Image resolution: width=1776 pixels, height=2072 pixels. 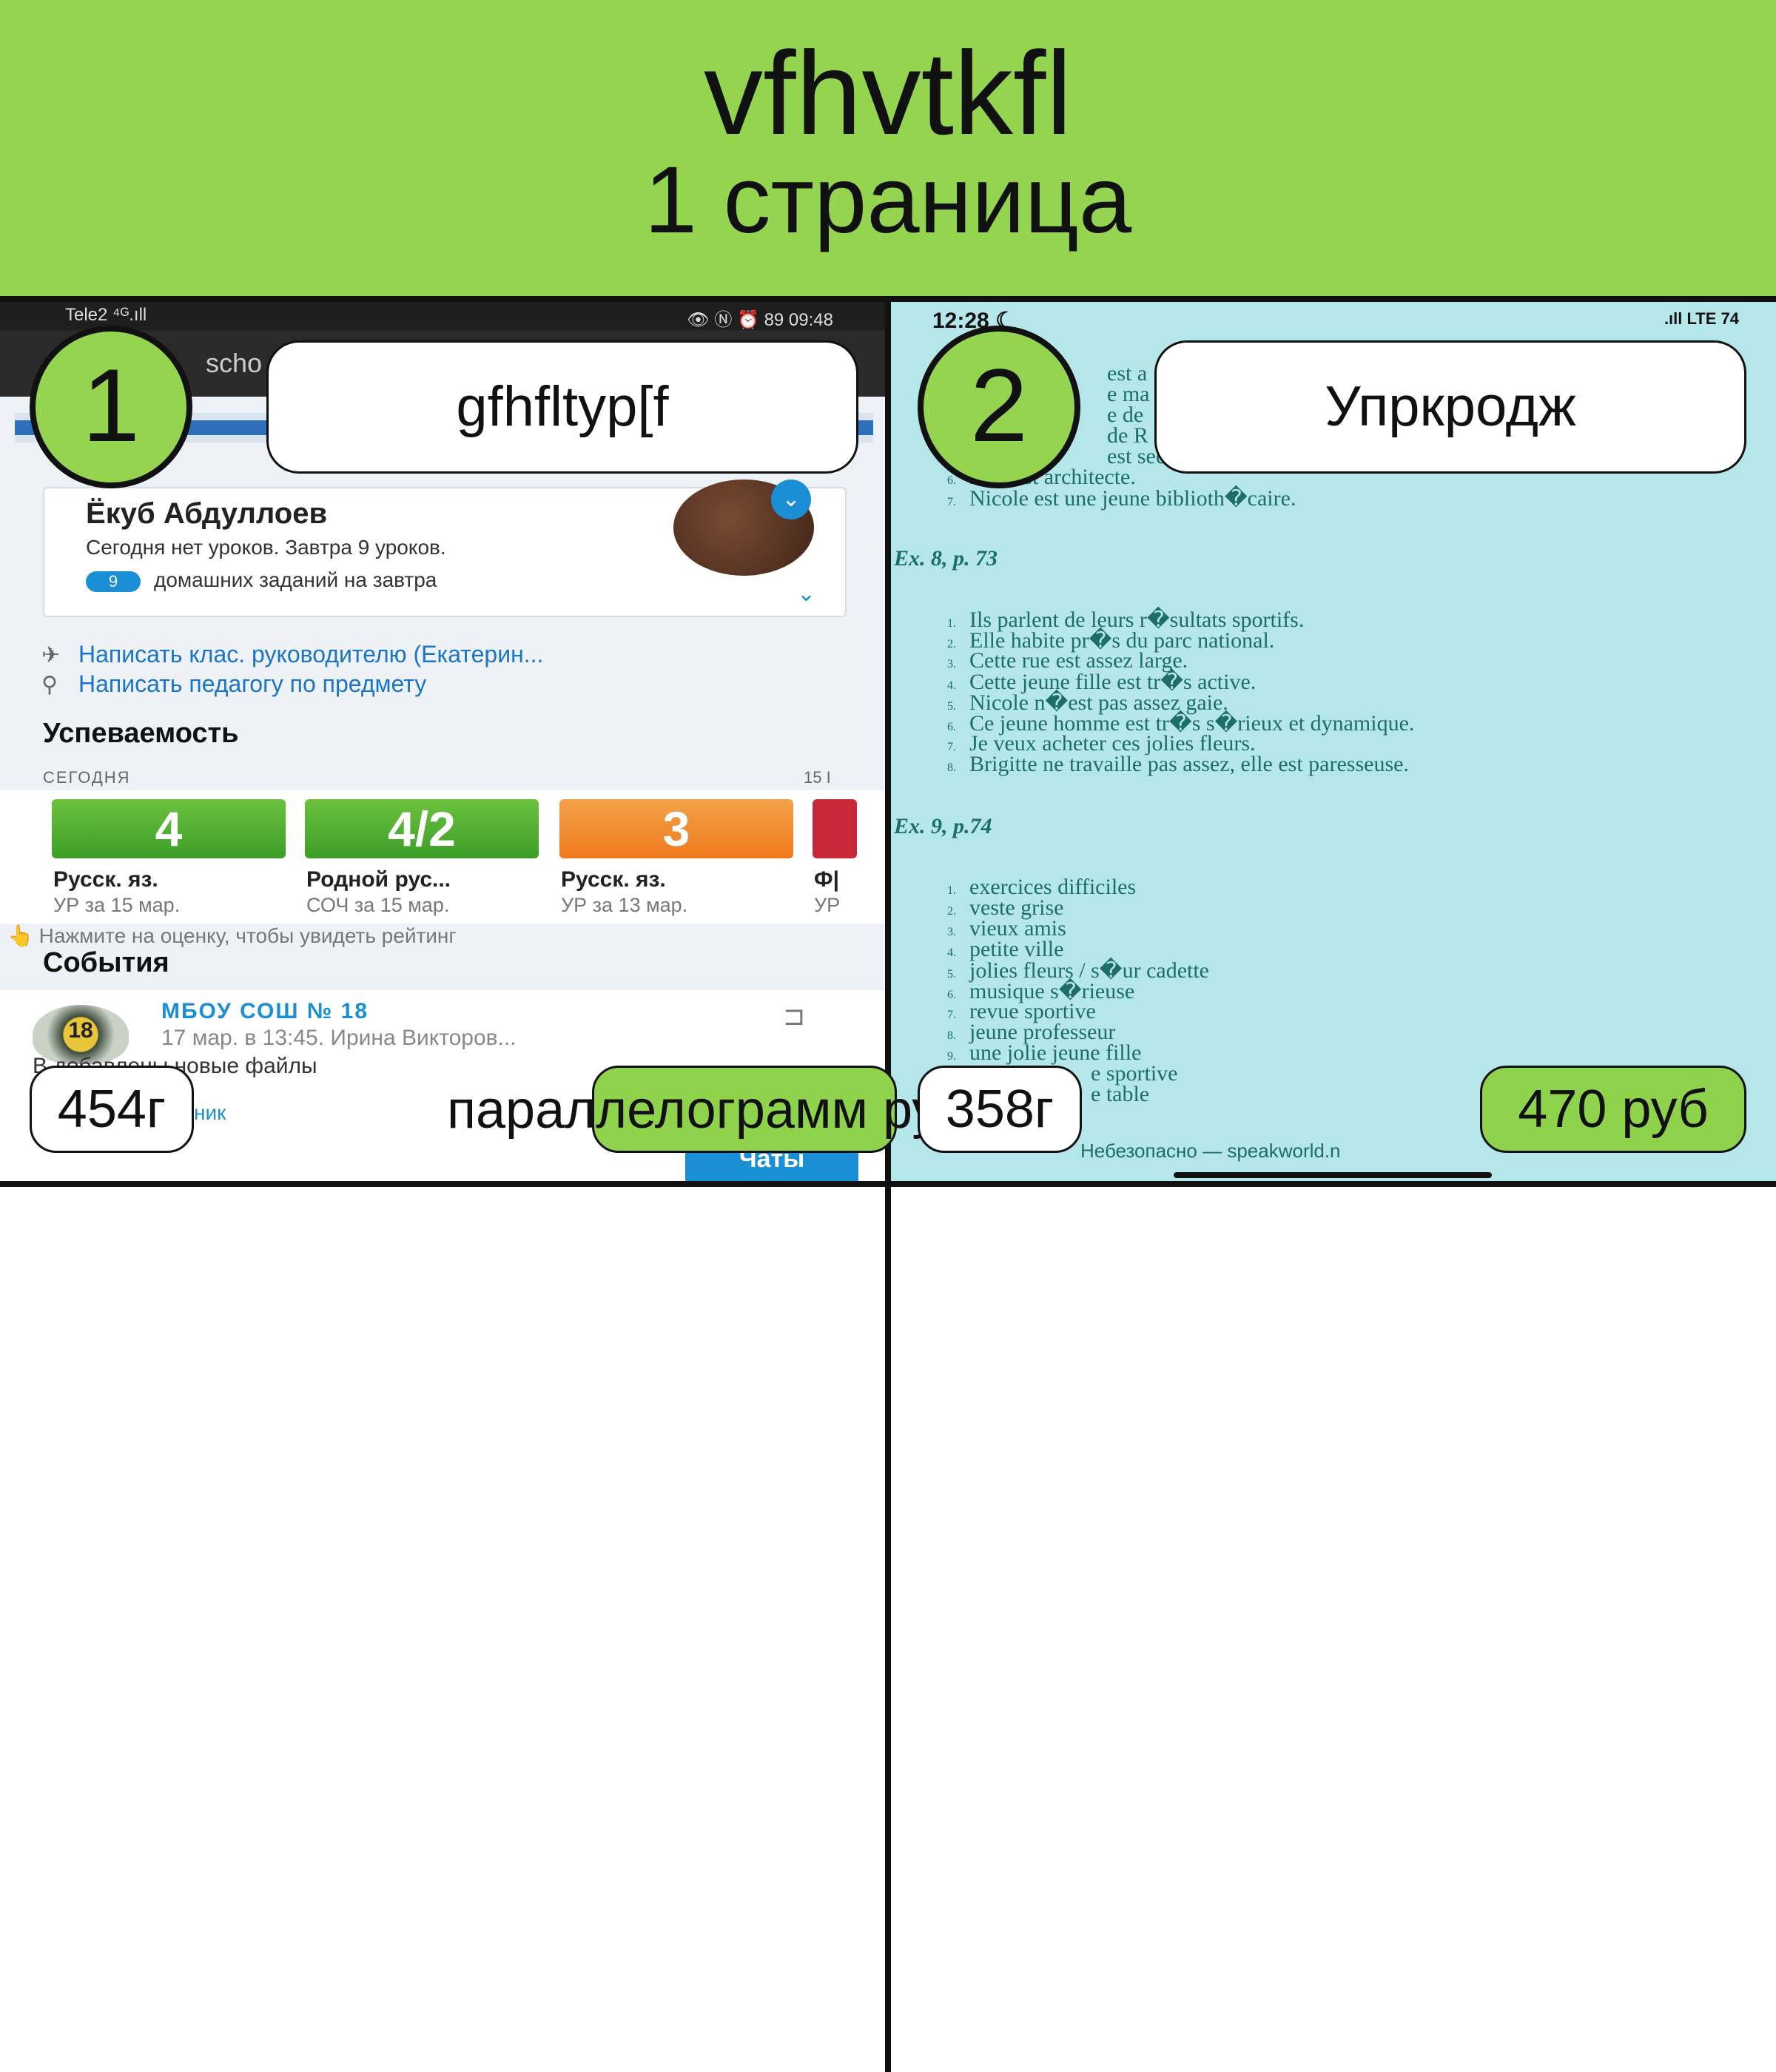 I want to click on price-button: 470 руб, so click(x=1613, y=1109).